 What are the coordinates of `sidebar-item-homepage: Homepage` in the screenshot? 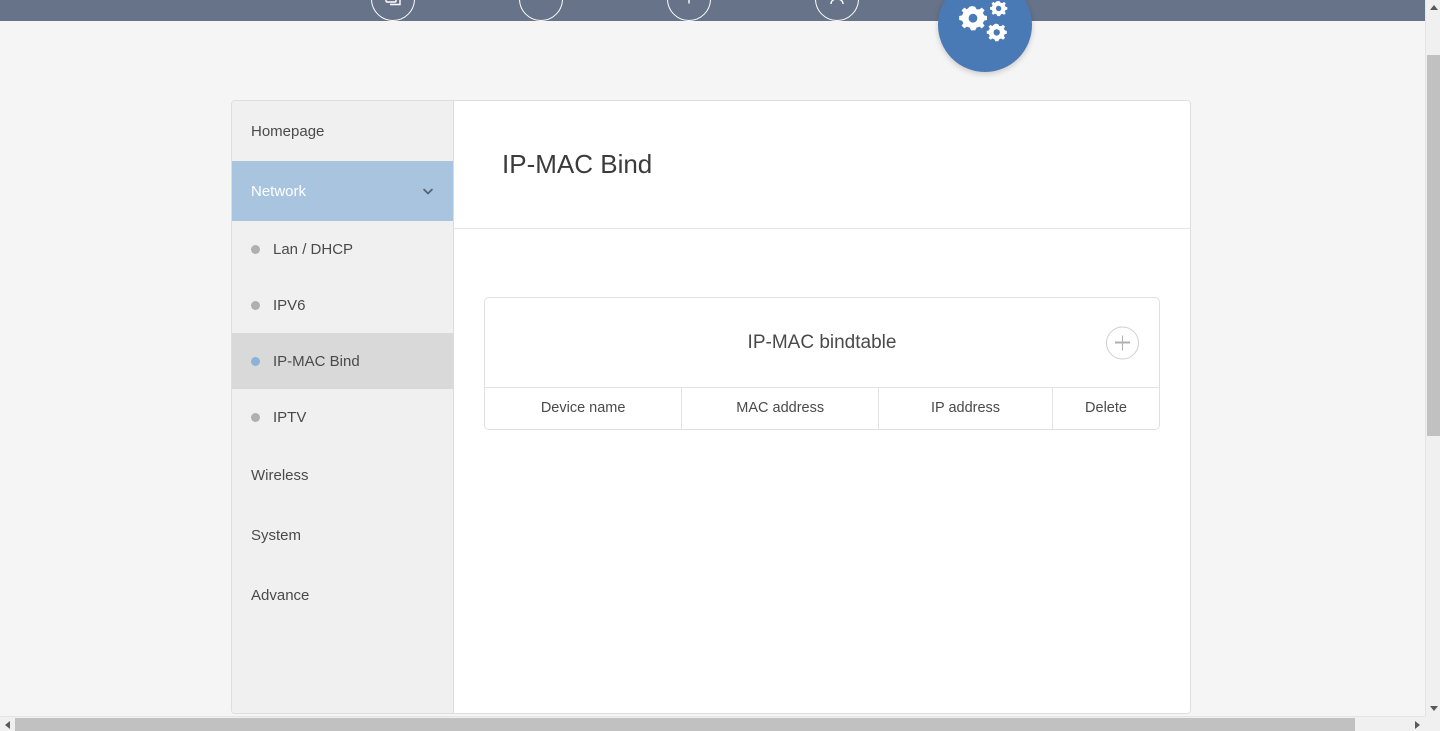 It's located at (342, 131).